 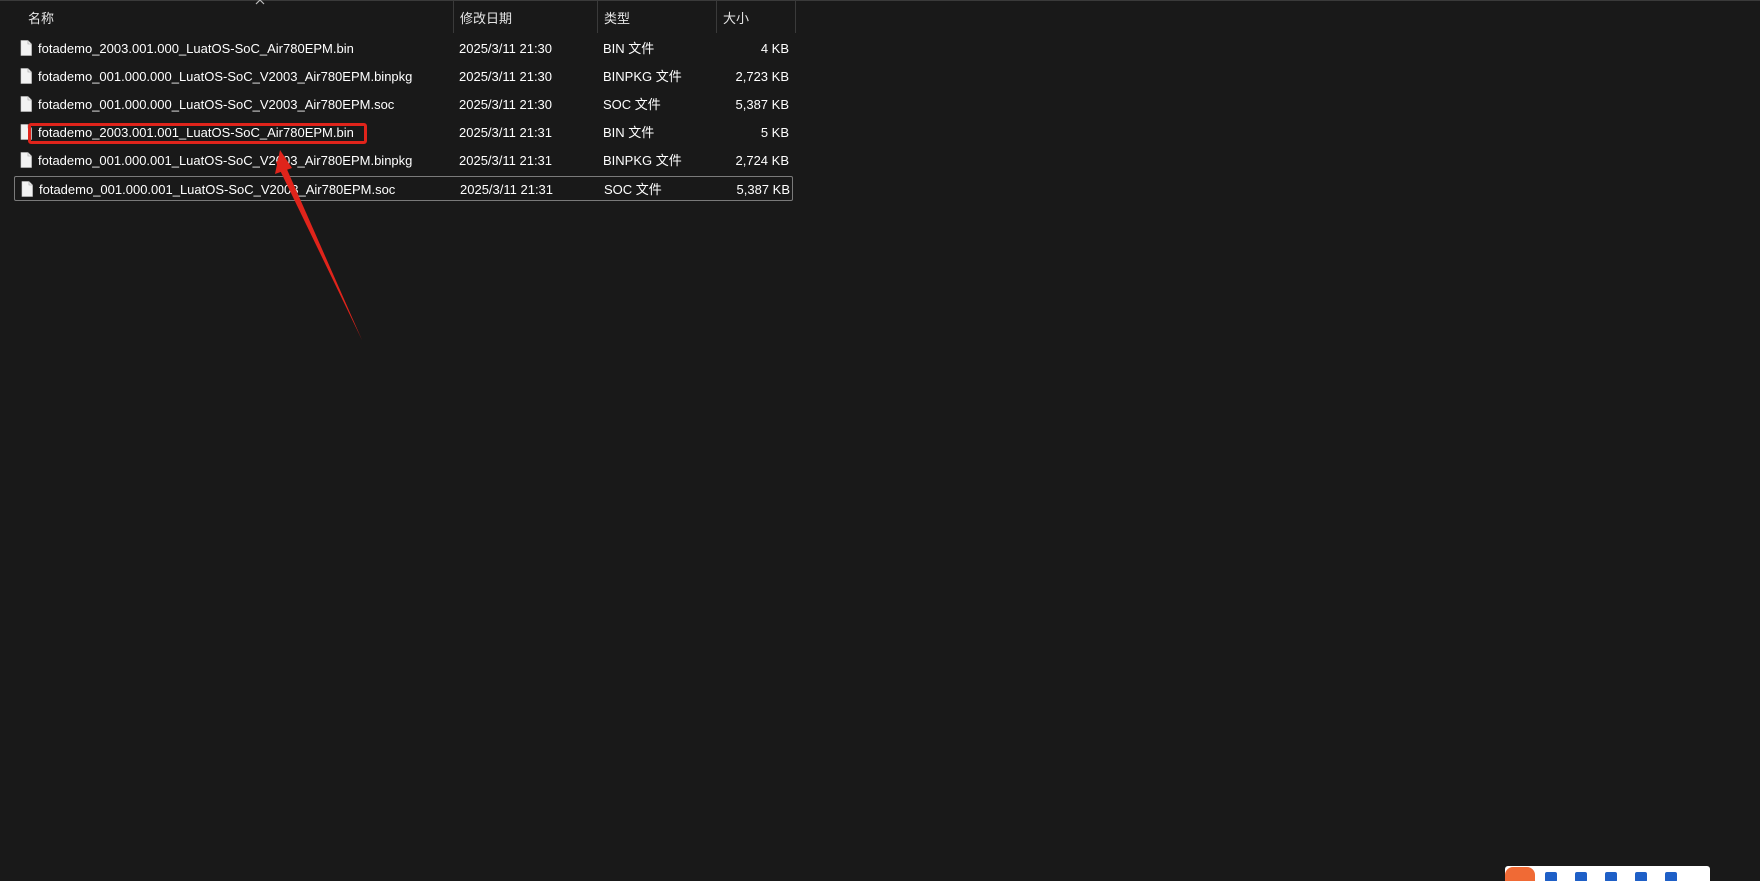 I want to click on overlay-glyphs, so click(x=1625, y=876).